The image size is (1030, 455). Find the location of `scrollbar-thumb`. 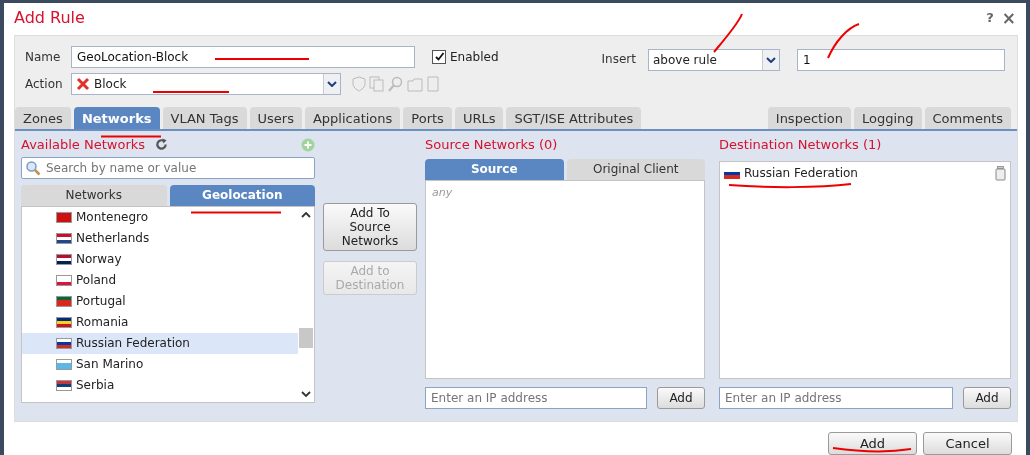

scrollbar-thumb is located at coordinates (306, 337).